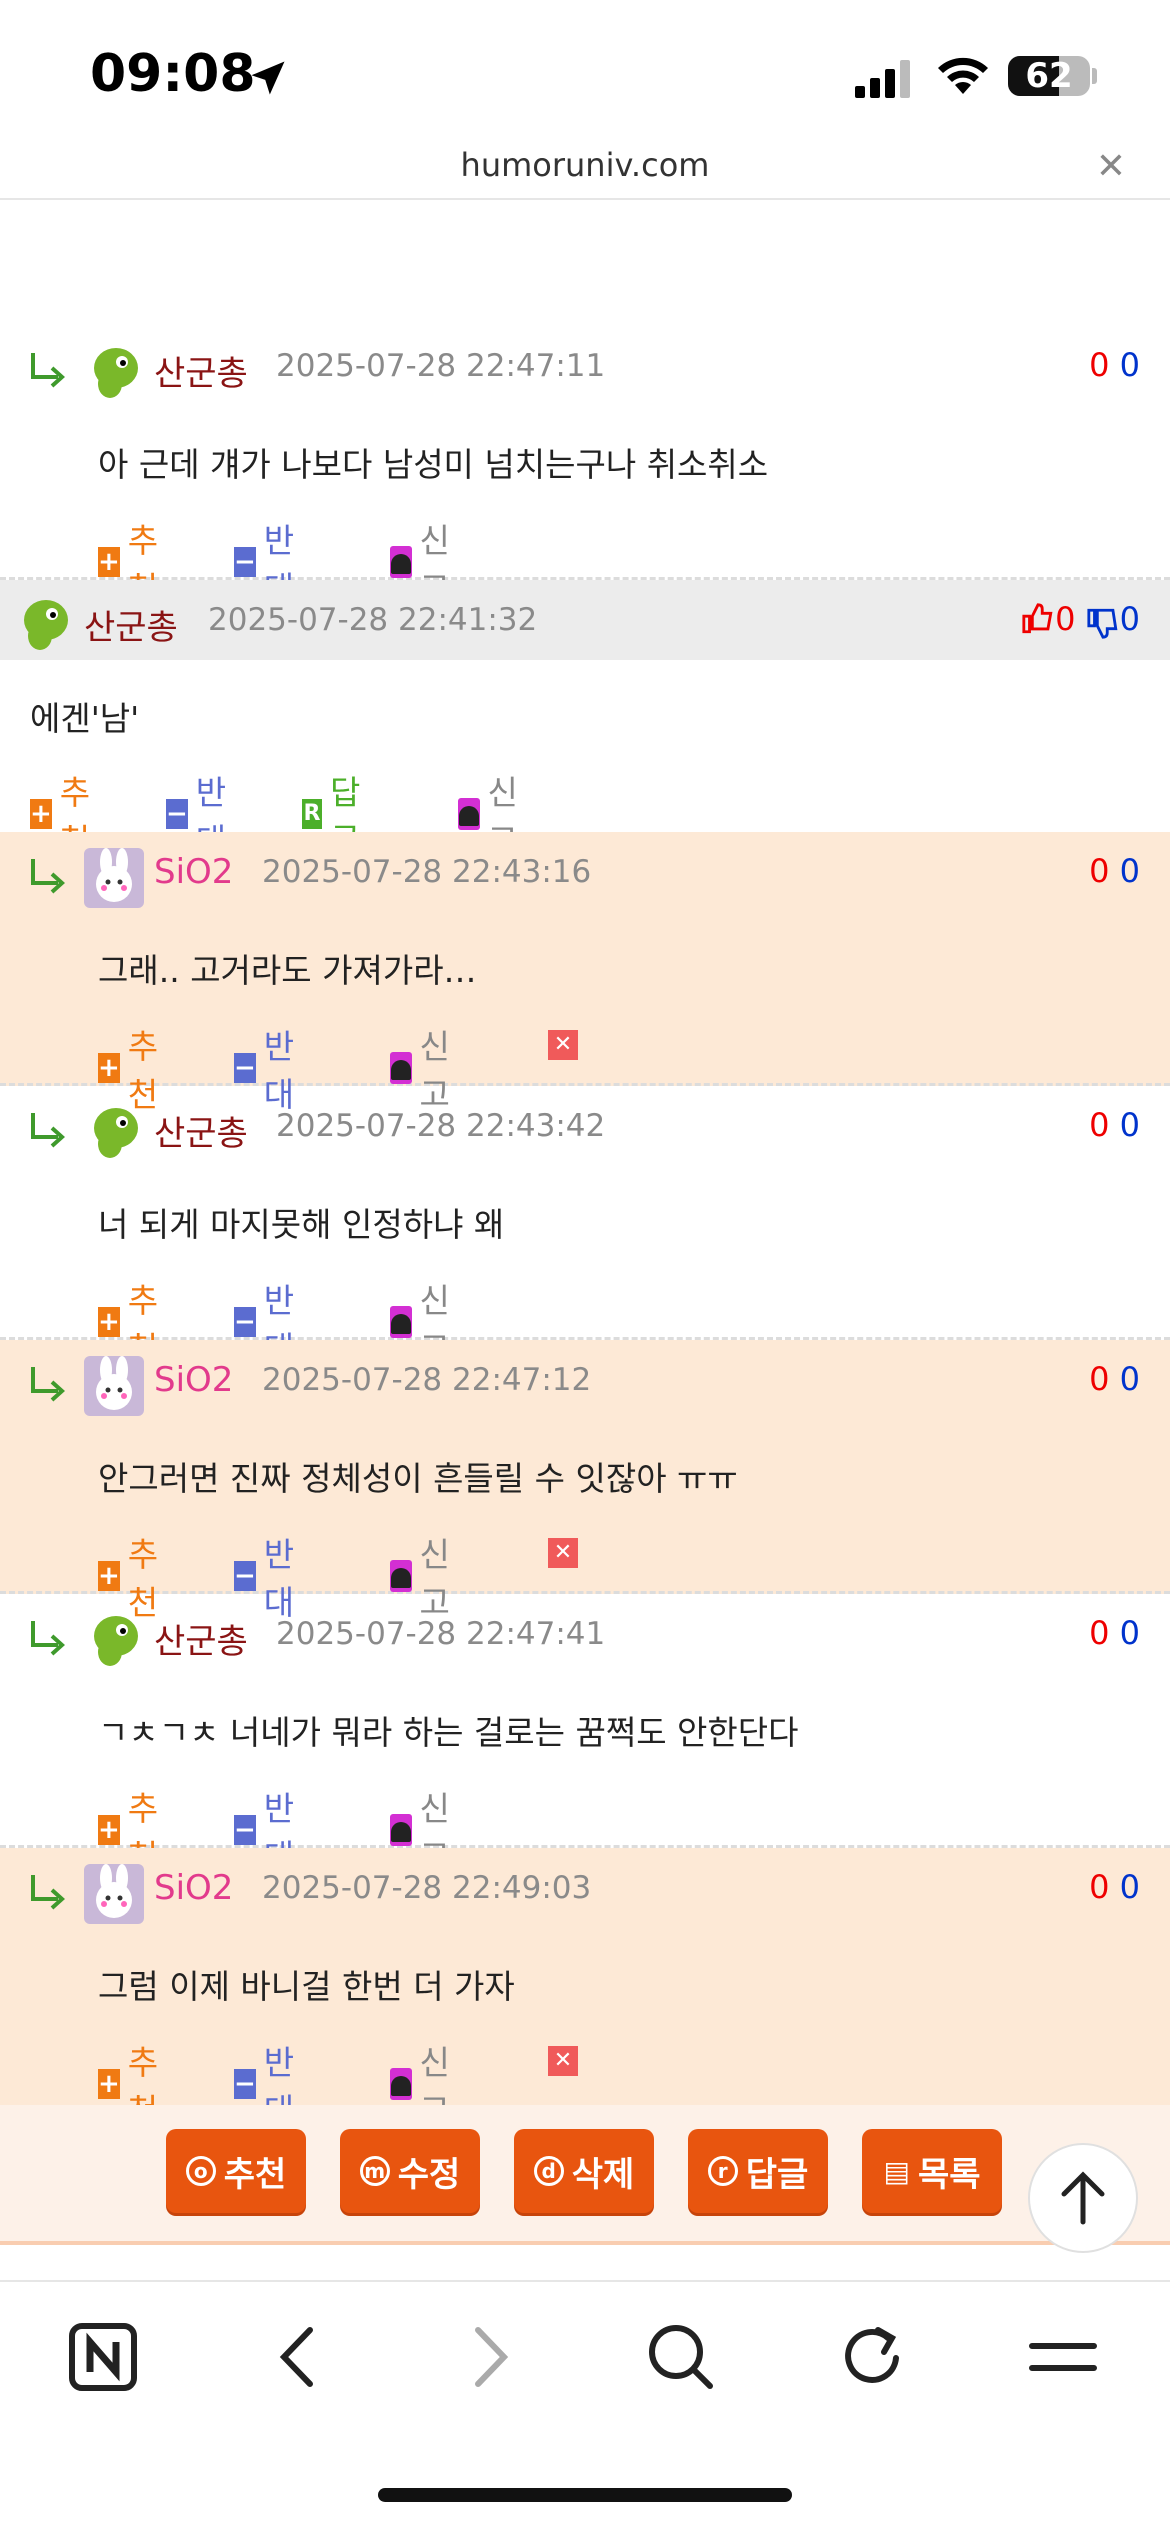  I want to click on d-circle-icon: d, so click(548, 2171).